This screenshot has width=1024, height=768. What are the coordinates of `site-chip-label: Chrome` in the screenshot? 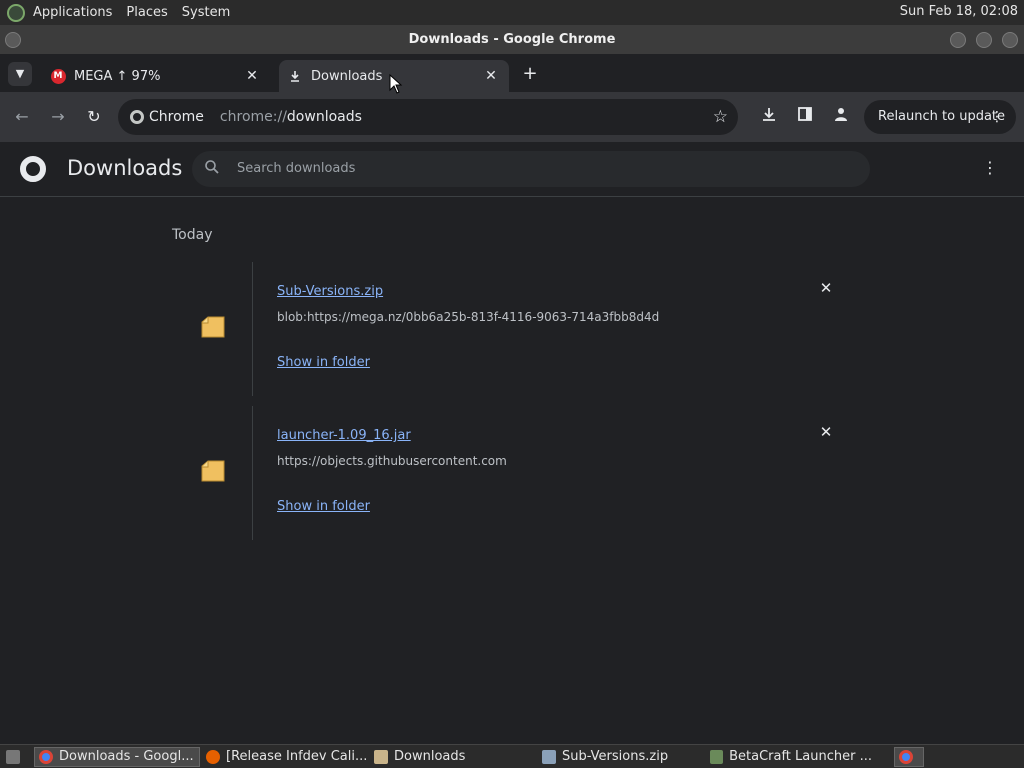 It's located at (176, 117).